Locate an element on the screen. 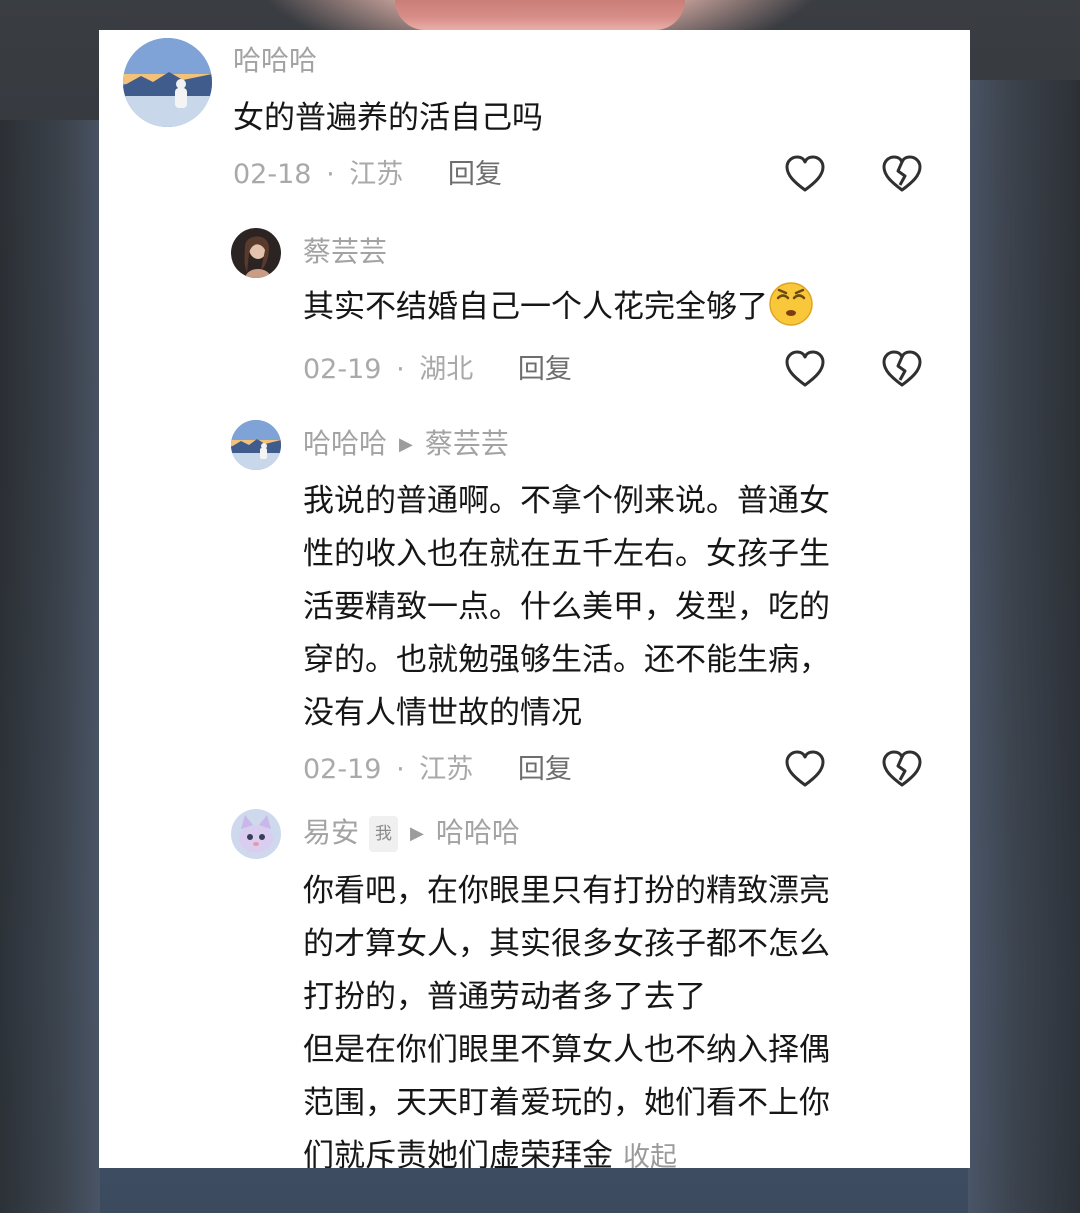 This screenshot has width=1080, height=1213. commenter-name: 易安 is located at coordinates (331, 832).